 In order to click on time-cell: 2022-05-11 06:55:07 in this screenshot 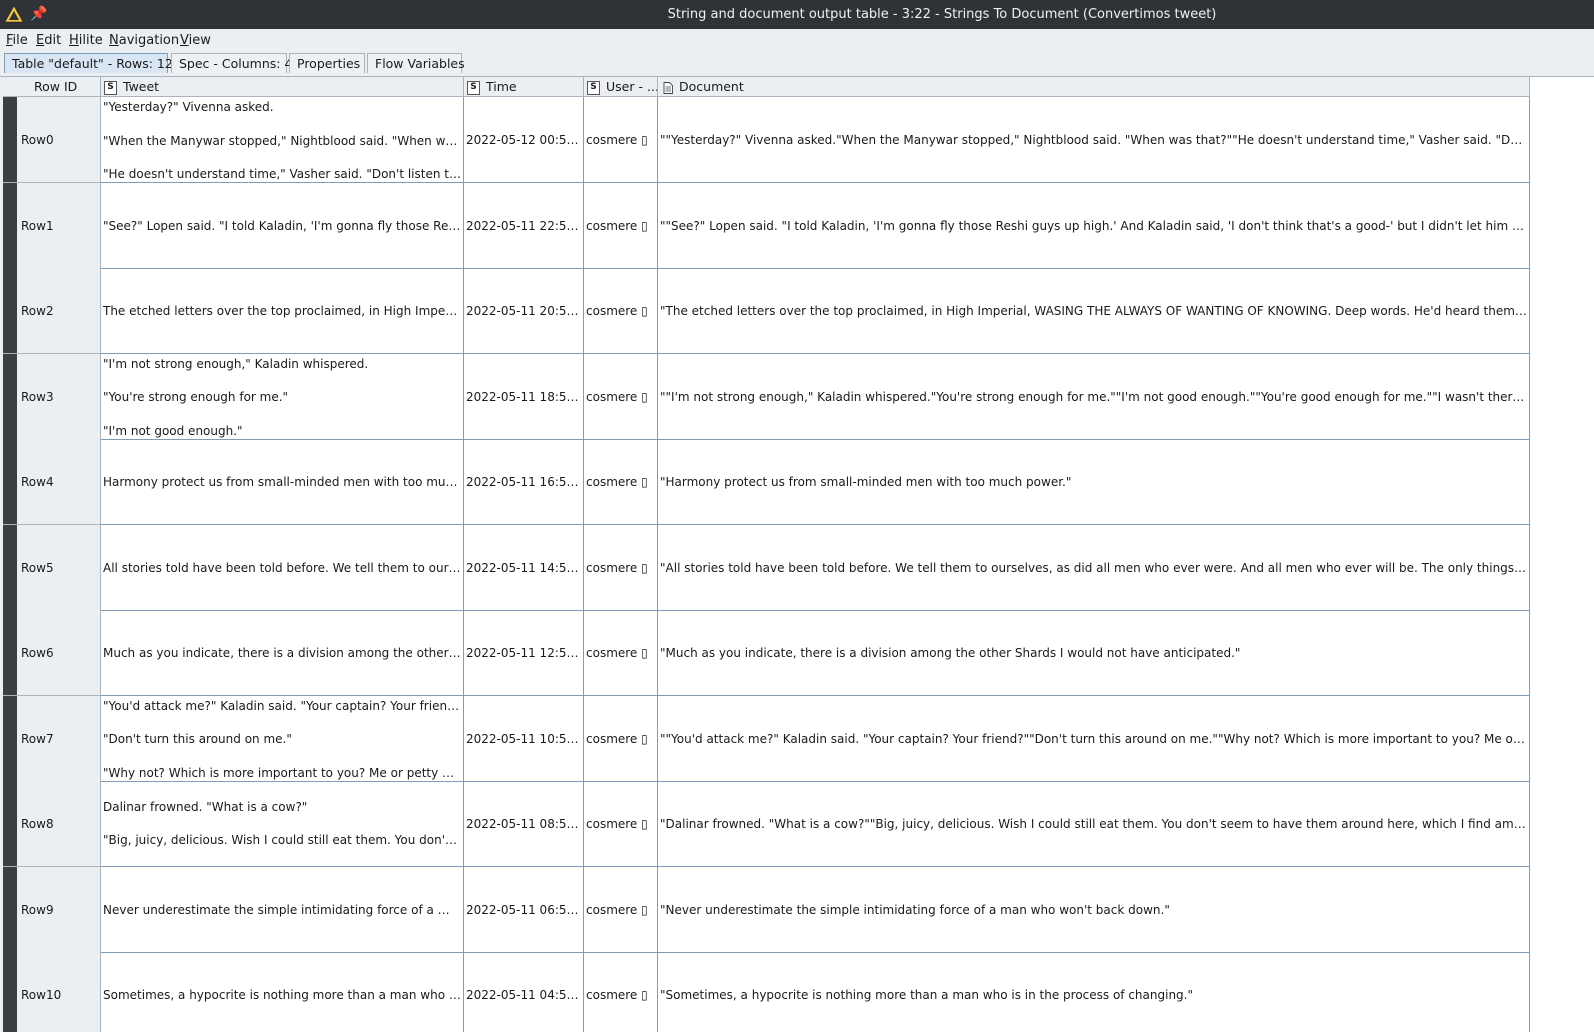, I will do `click(524, 909)`.